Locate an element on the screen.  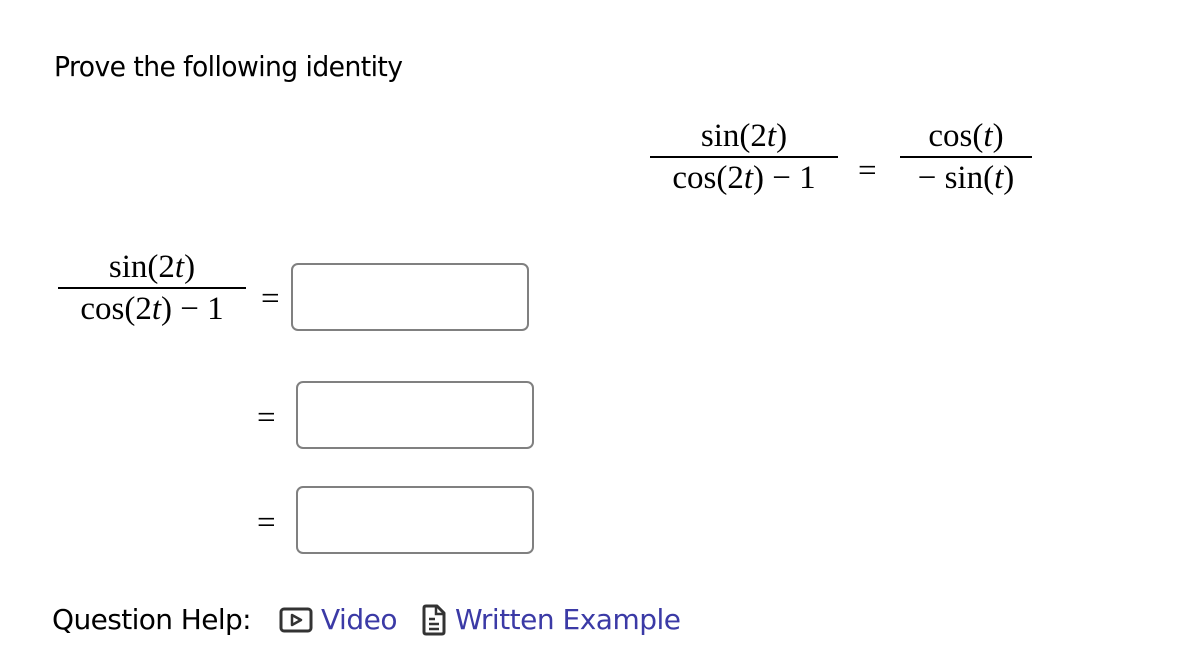
step-1-answer-input is located at coordinates (410, 297).